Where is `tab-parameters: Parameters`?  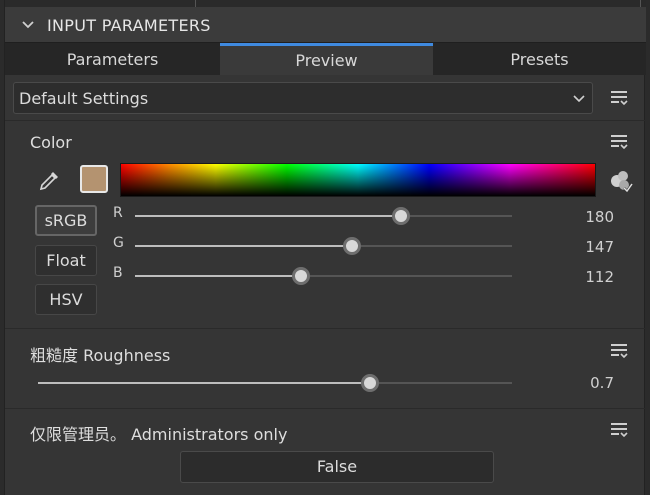
tab-parameters: Parameters is located at coordinates (112, 59).